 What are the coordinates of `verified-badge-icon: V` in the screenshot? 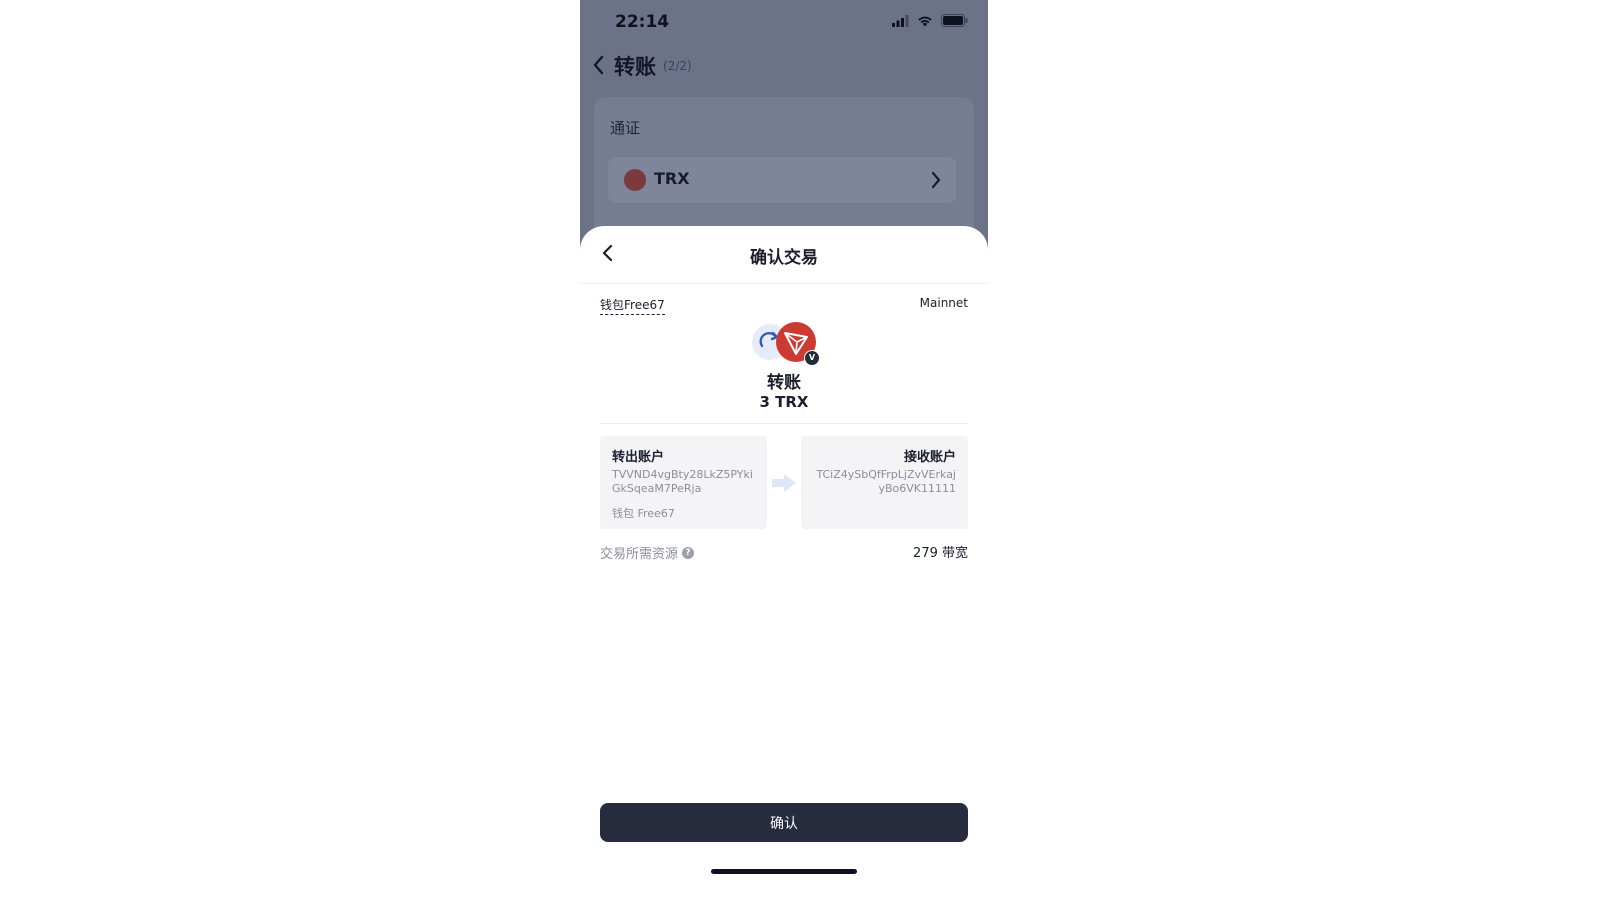 It's located at (812, 358).